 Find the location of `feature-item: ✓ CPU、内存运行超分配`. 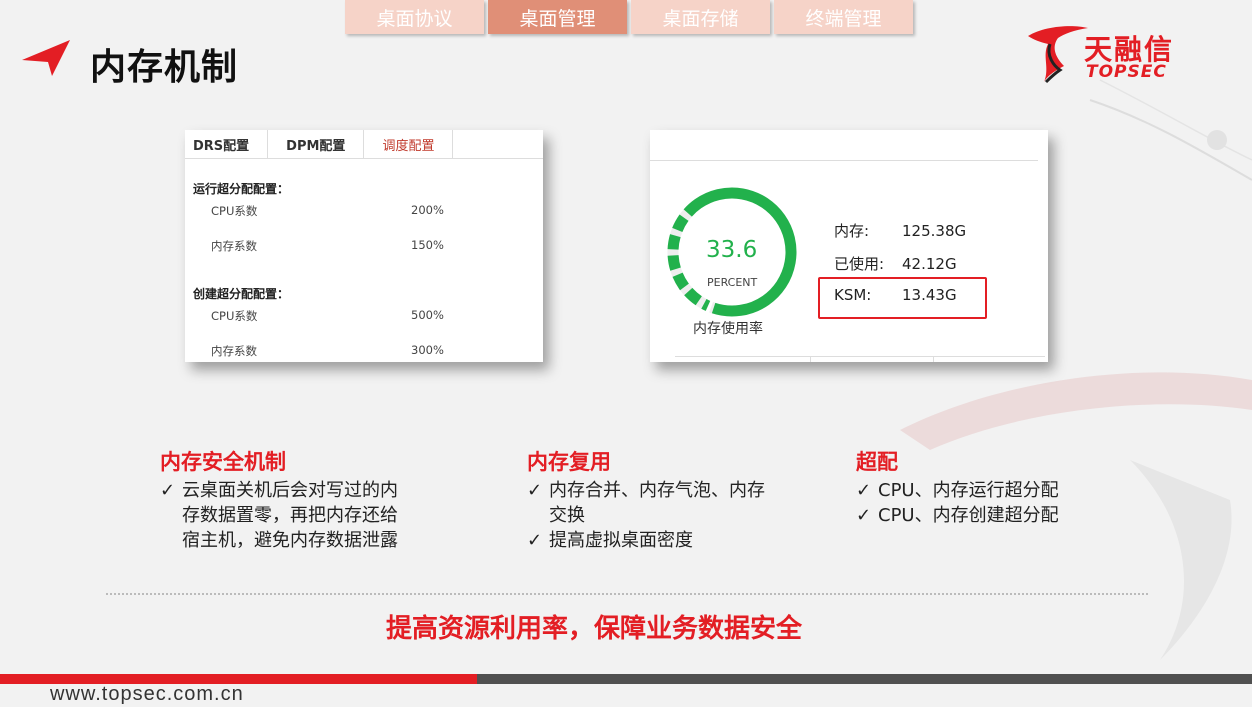

feature-item: ✓ CPU、内存运行超分配 is located at coordinates (957, 490).